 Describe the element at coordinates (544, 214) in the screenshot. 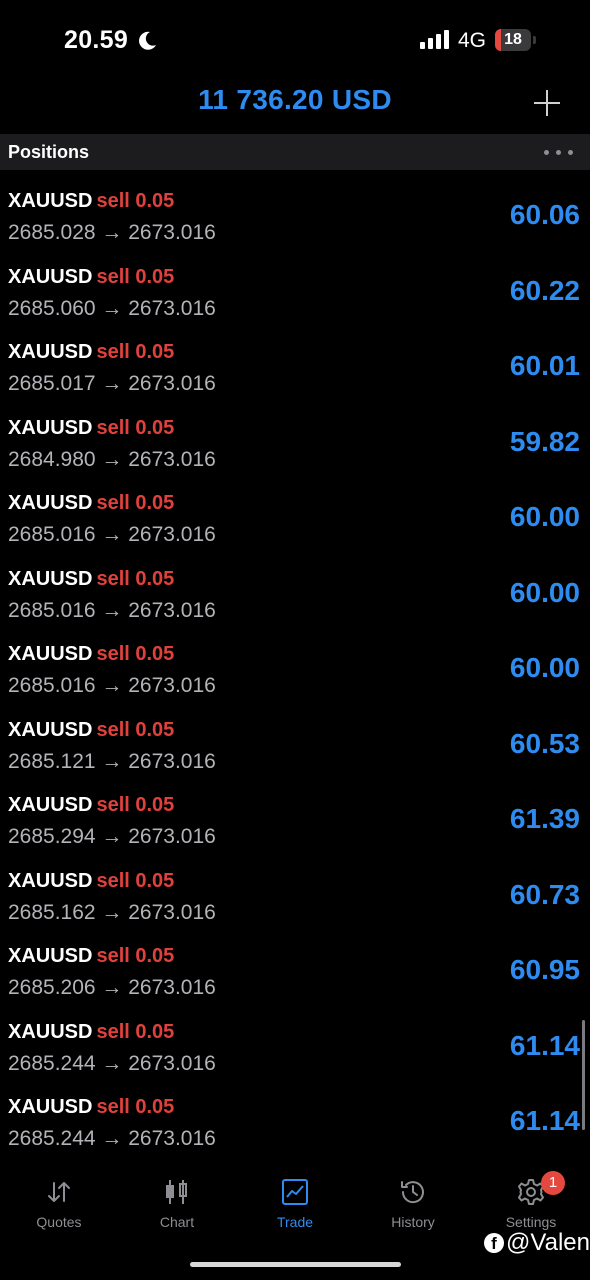

I see `position-profit: 60.06` at that location.